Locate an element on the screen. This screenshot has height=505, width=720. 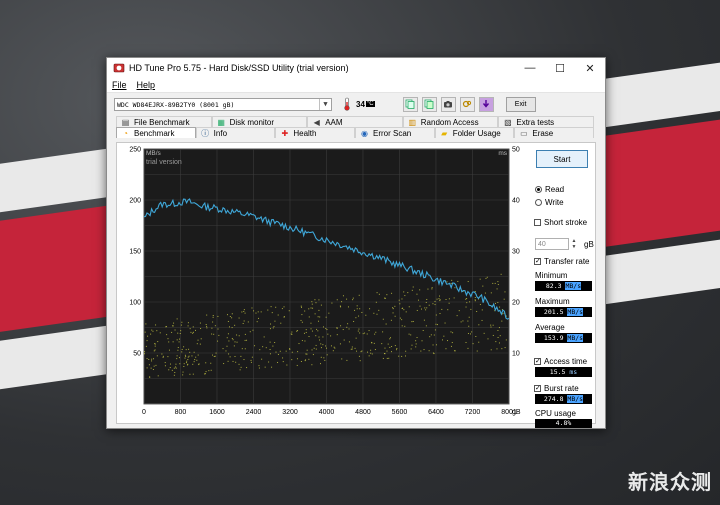
short-stroke-checkbox: Short stroke is located at coordinates (560, 222).